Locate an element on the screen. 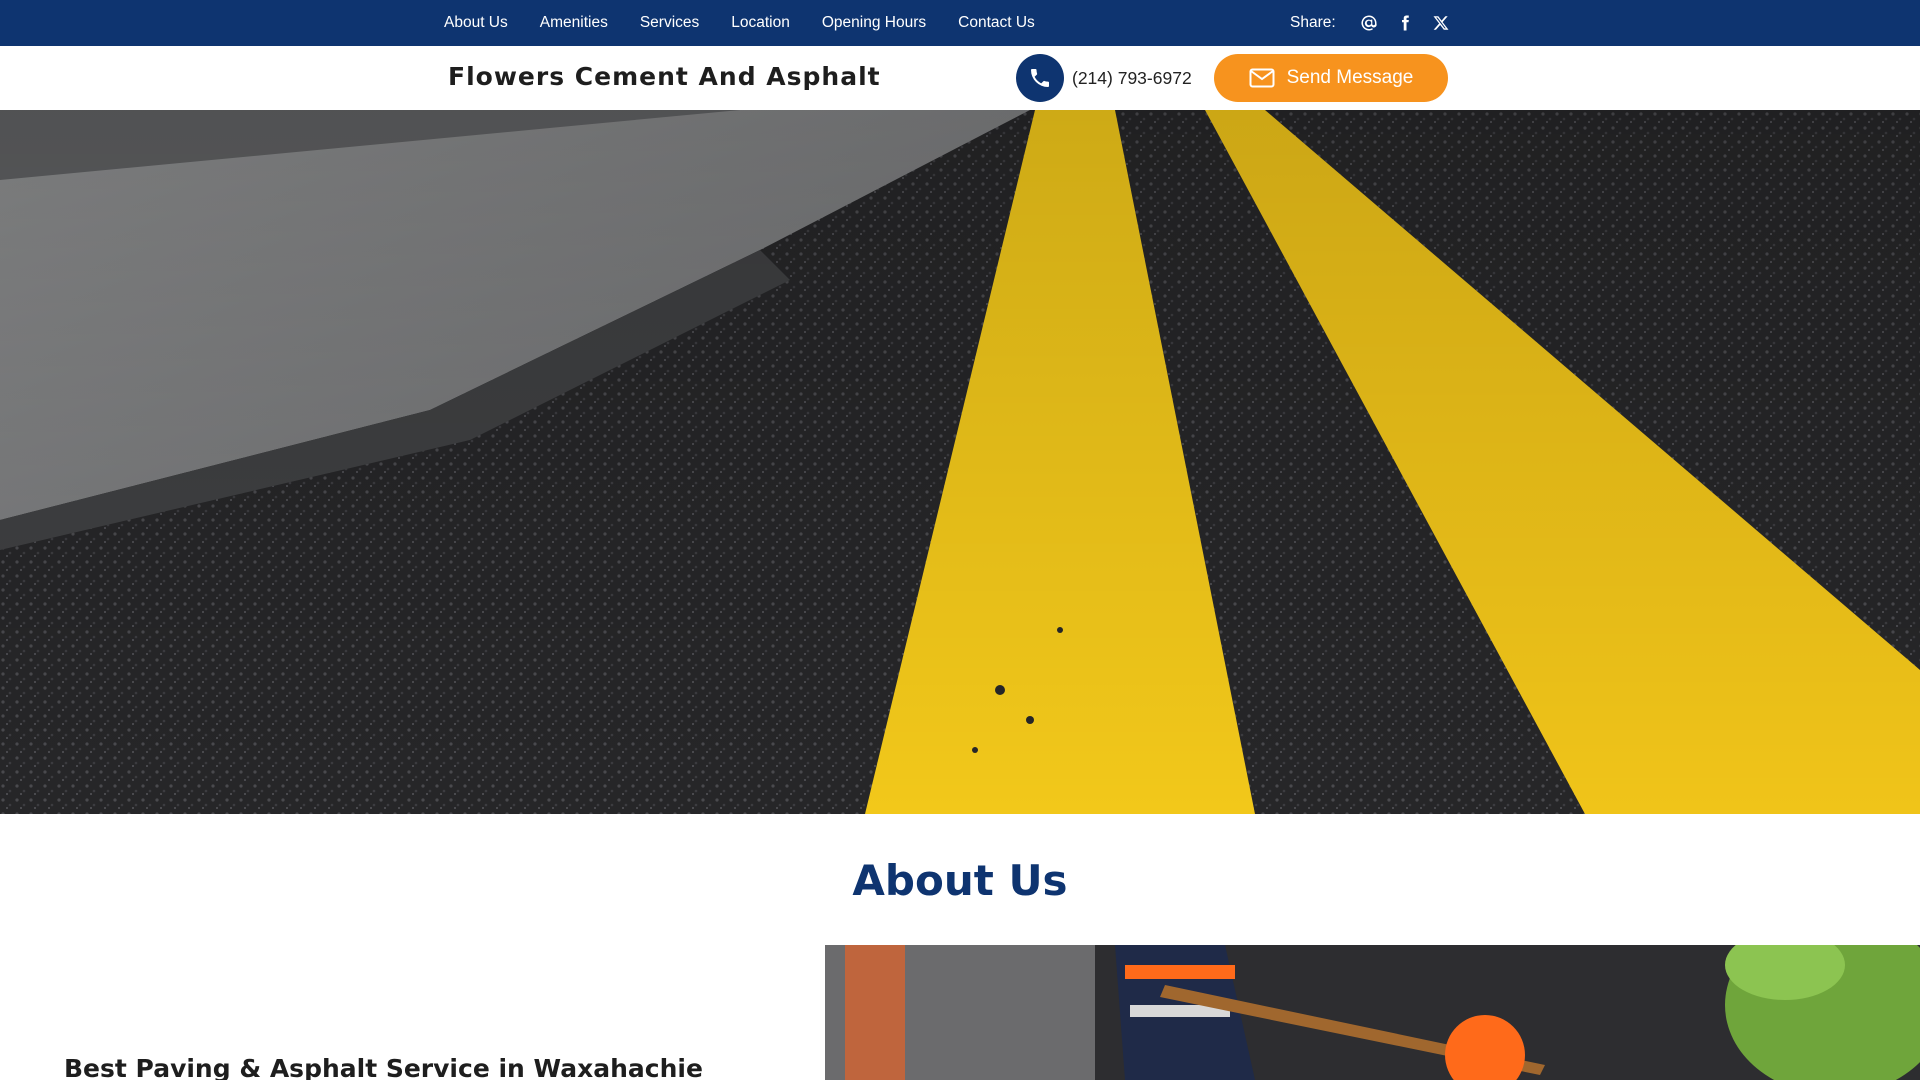  about-image-workers is located at coordinates (1372, 1012).